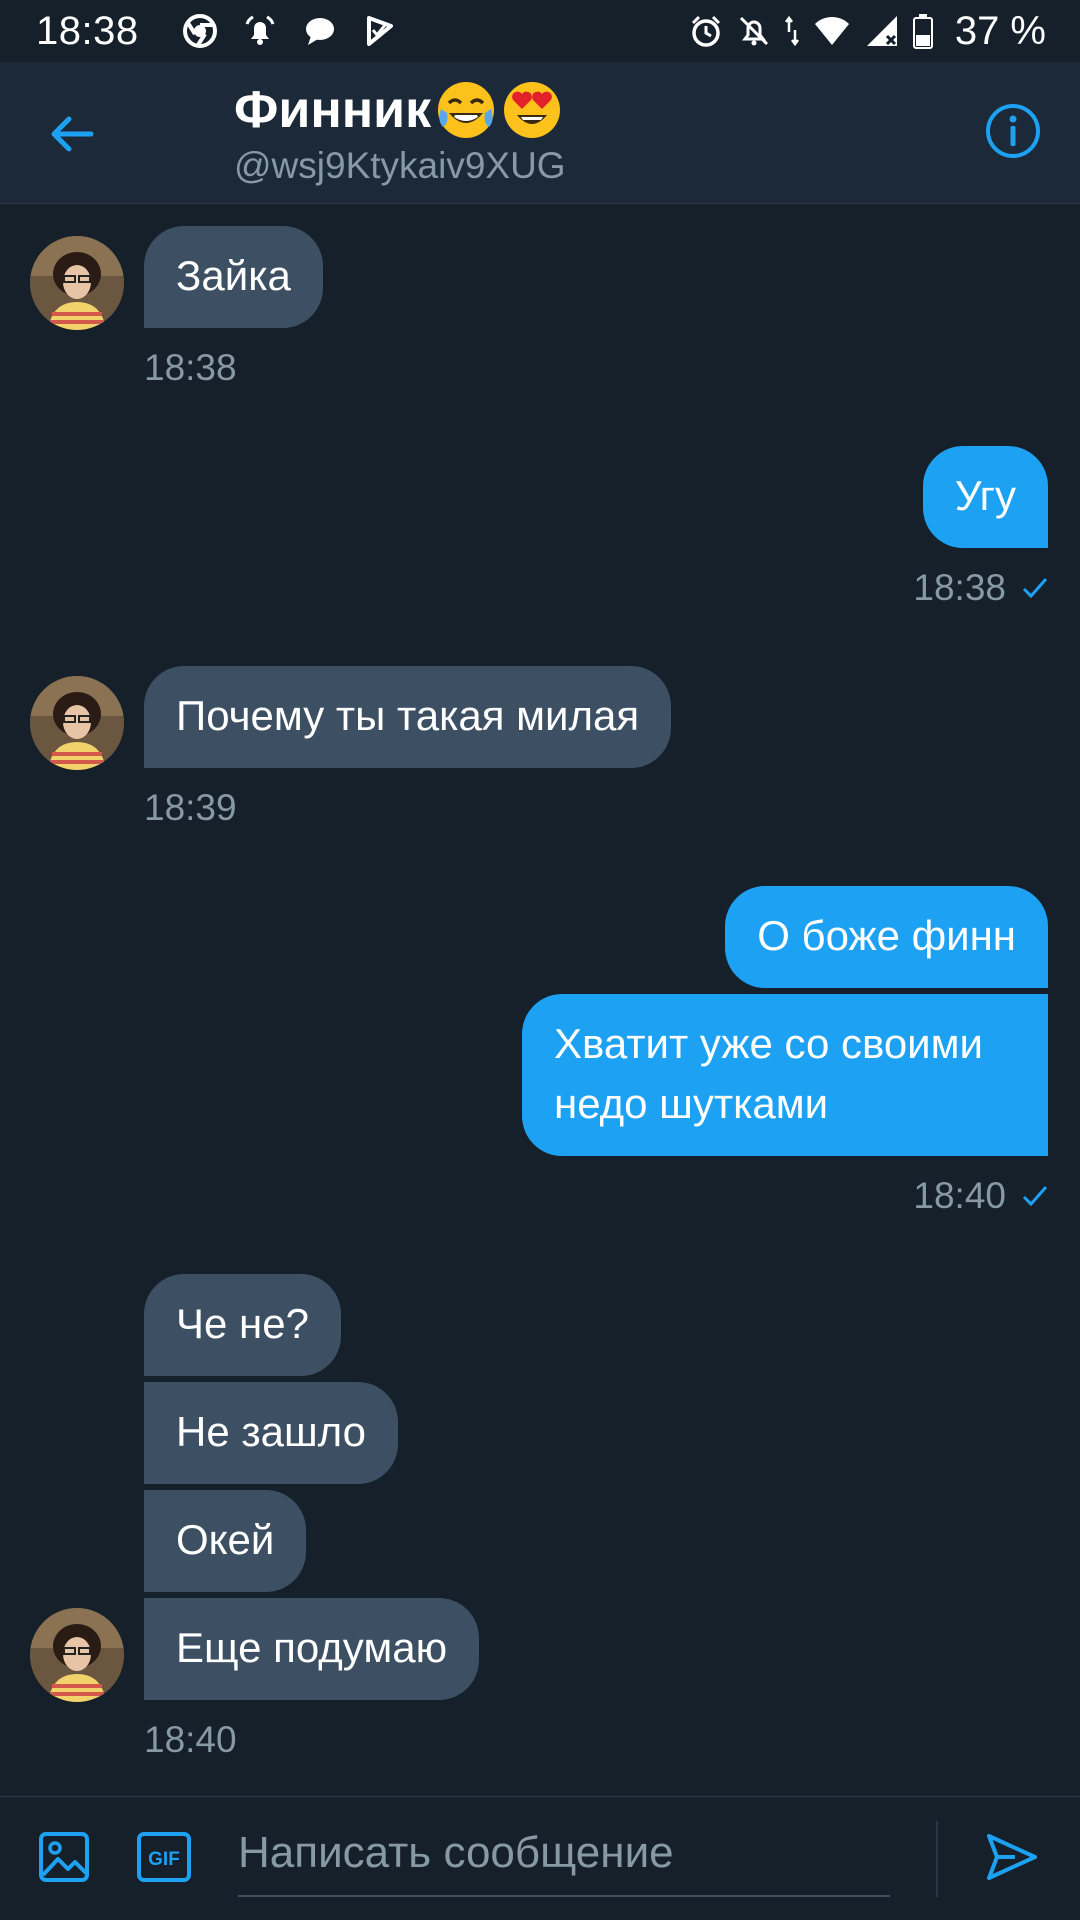 The height and width of the screenshot is (1920, 1080). I want to click on message-text: Че не?, so click(242, 1323).